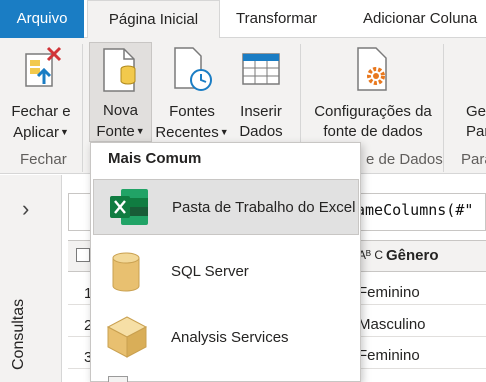 This screenshot has height=382, width=486. Describe the element at coordinates (187, 132) in the screenshot. I see `recent-sources-label-2: Recentes` at that location.